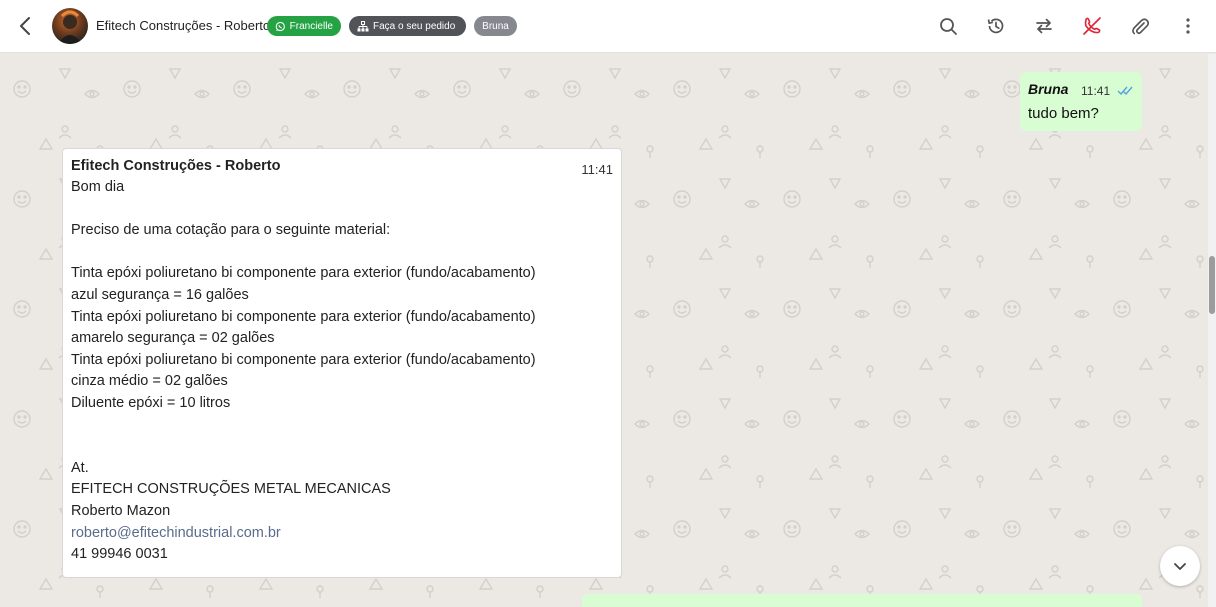 The height and width of the screenshot is (607, 1216). I want to click on tag-bruna: Bruna, so click(495, 26).